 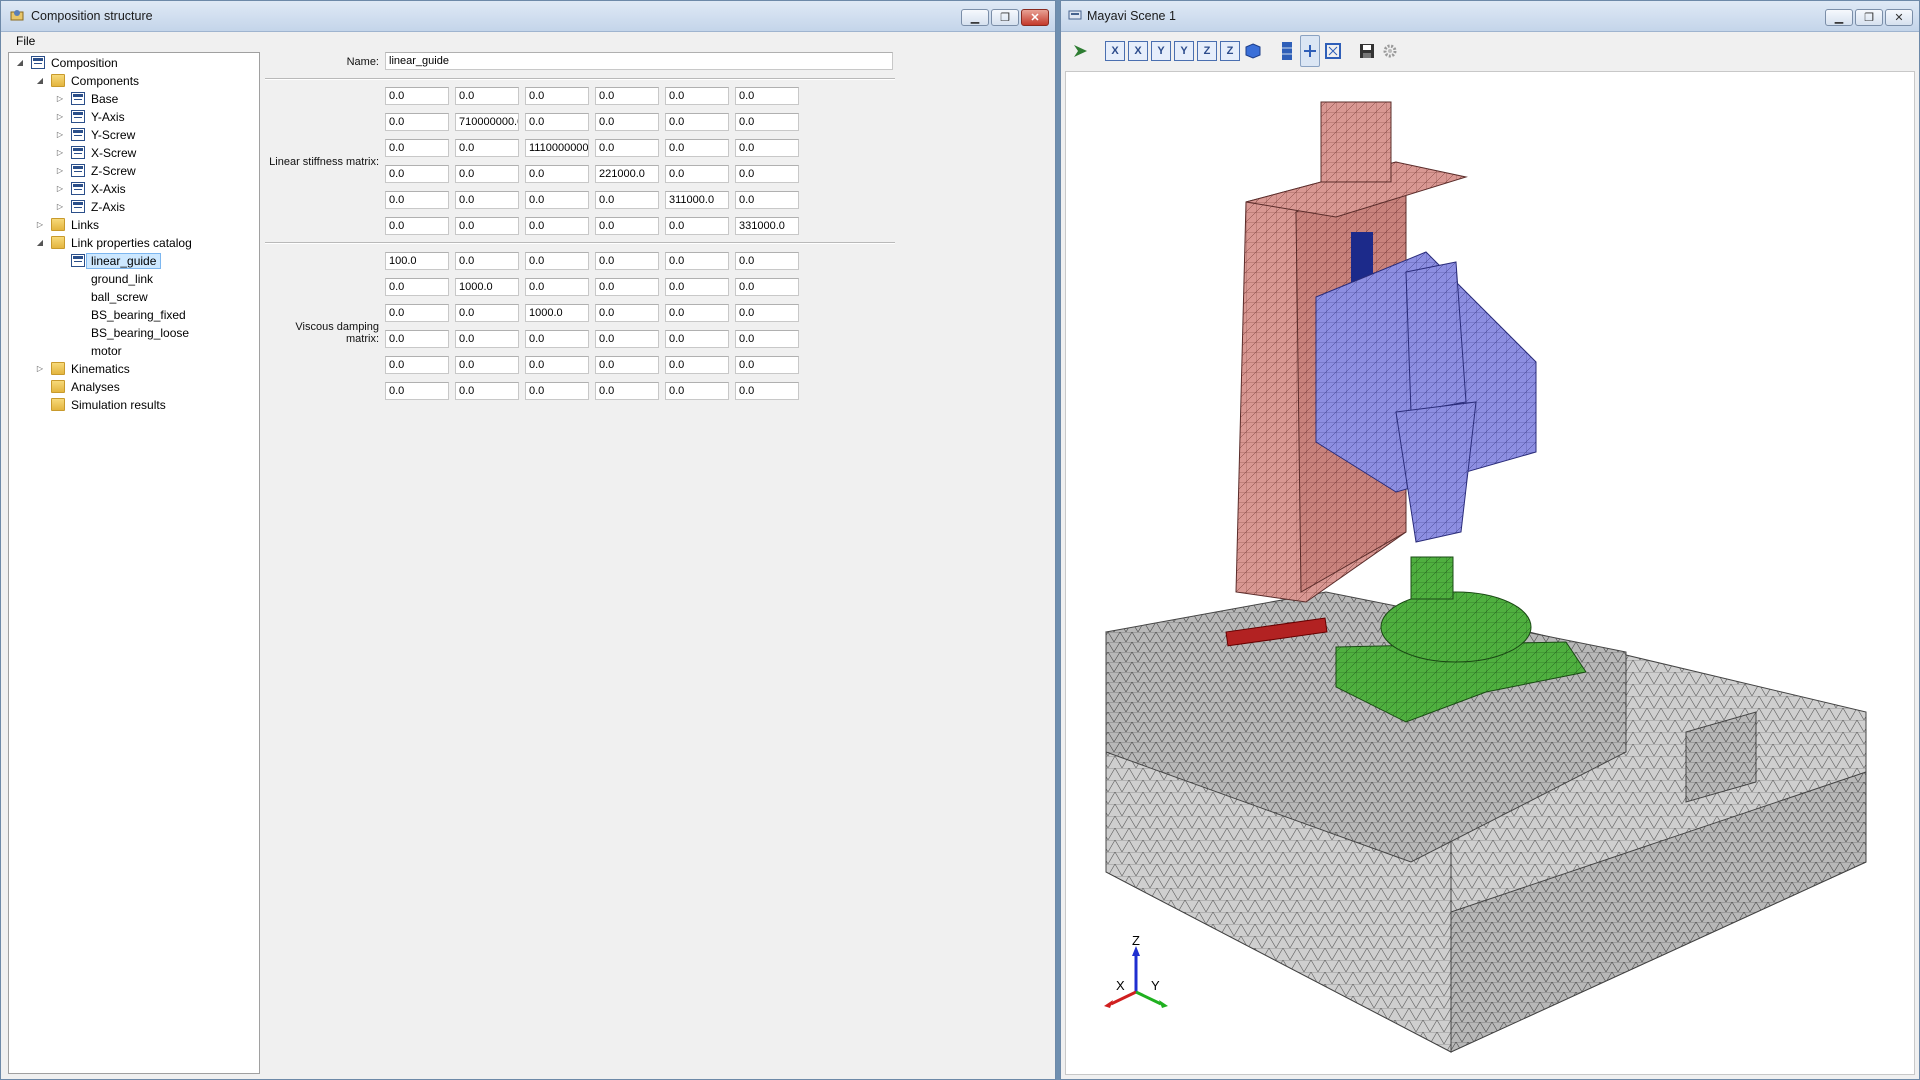 I want to click on damping-cell-r4-c3: 0.0, so click(x=627, y=365).